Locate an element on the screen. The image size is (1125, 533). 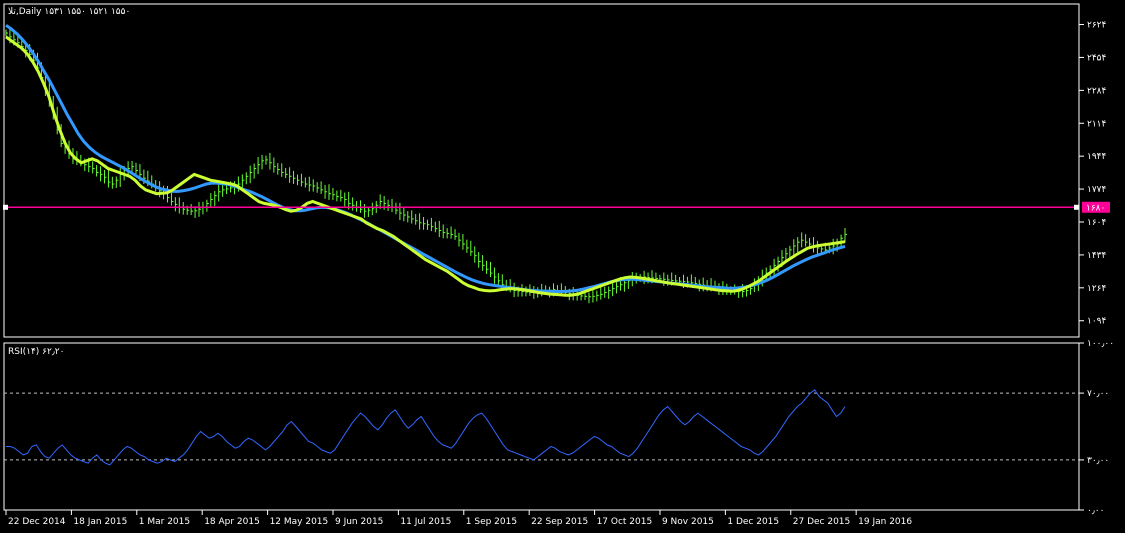
price-tick-label: ۲۶۲۴ is located at coordinates (1097, 26).